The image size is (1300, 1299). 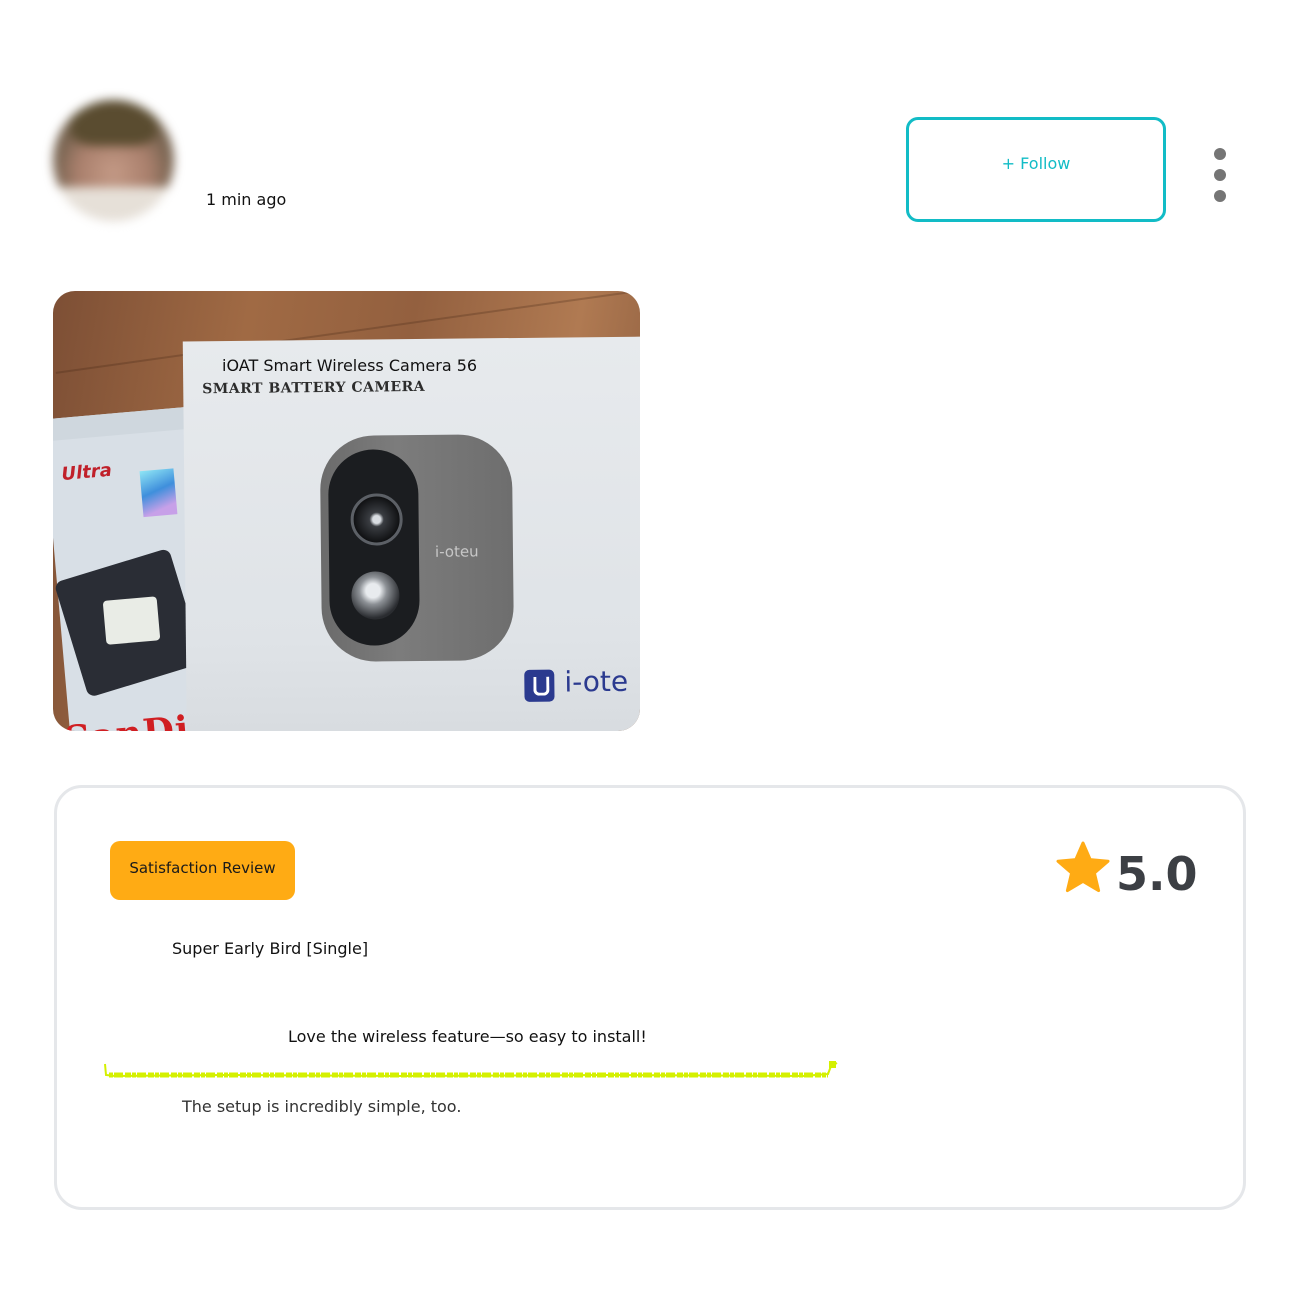 I want to click on purchased-option: Super Early Bird [Single], so click(x=270, y=948).